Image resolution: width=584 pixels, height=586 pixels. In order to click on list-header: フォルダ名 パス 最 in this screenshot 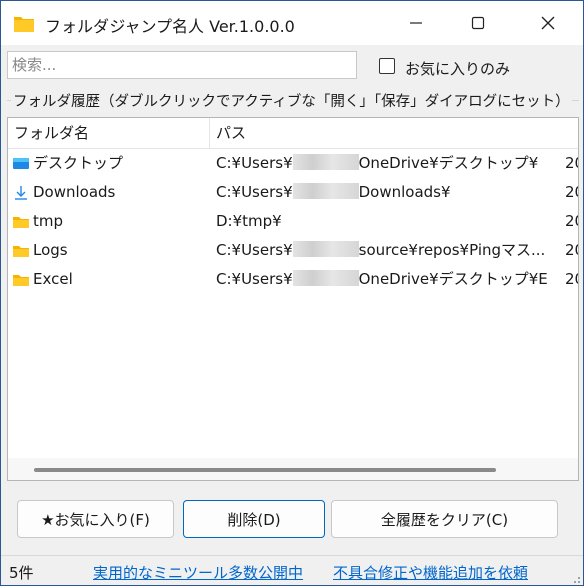, I will do `click(293, 133)`.